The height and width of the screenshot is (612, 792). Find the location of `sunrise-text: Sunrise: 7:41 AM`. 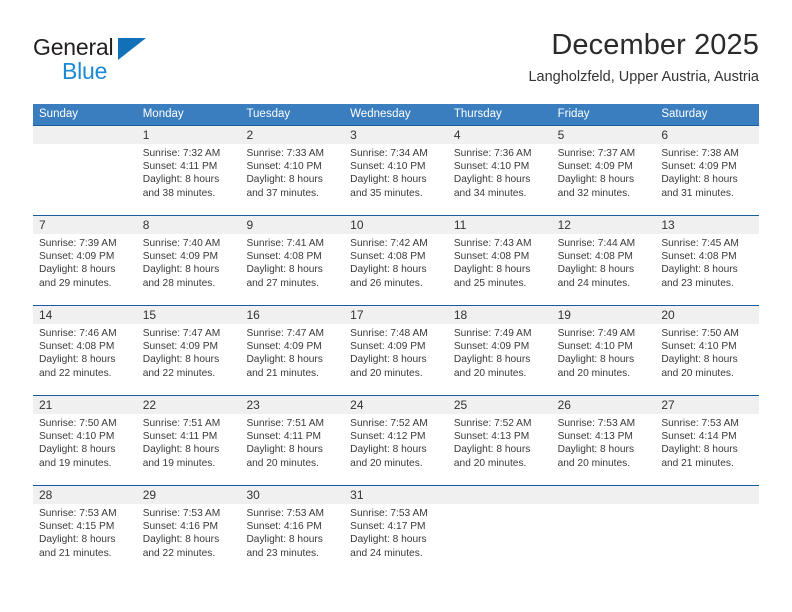

sunrise-text: Sunrise: 7:41 AM is located at coordinates (285, 243).